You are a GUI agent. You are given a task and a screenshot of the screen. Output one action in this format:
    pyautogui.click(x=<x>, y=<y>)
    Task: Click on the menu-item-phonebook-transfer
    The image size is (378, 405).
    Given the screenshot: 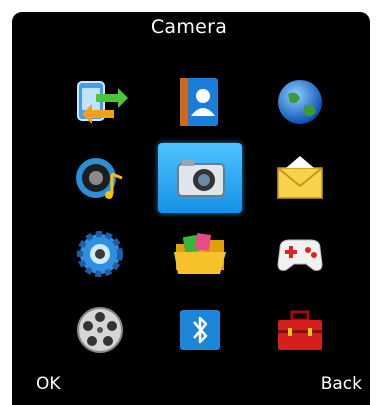 What is the action you would take?
    pyautogui.click(x=100, y=102)
    